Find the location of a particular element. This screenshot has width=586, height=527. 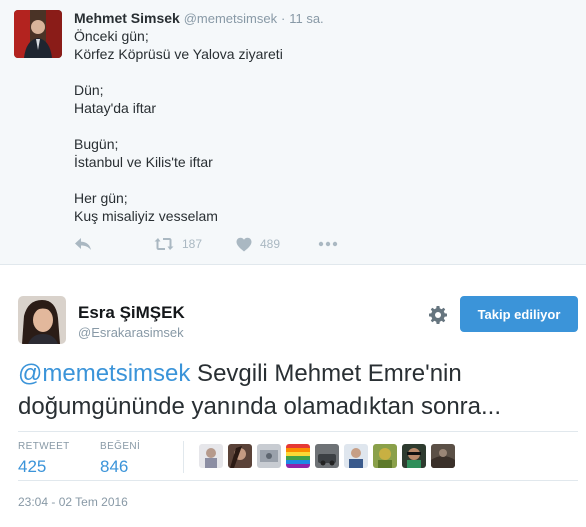

parent-tweet-handle: @memetsimsek is located at coordinates (230, 18).